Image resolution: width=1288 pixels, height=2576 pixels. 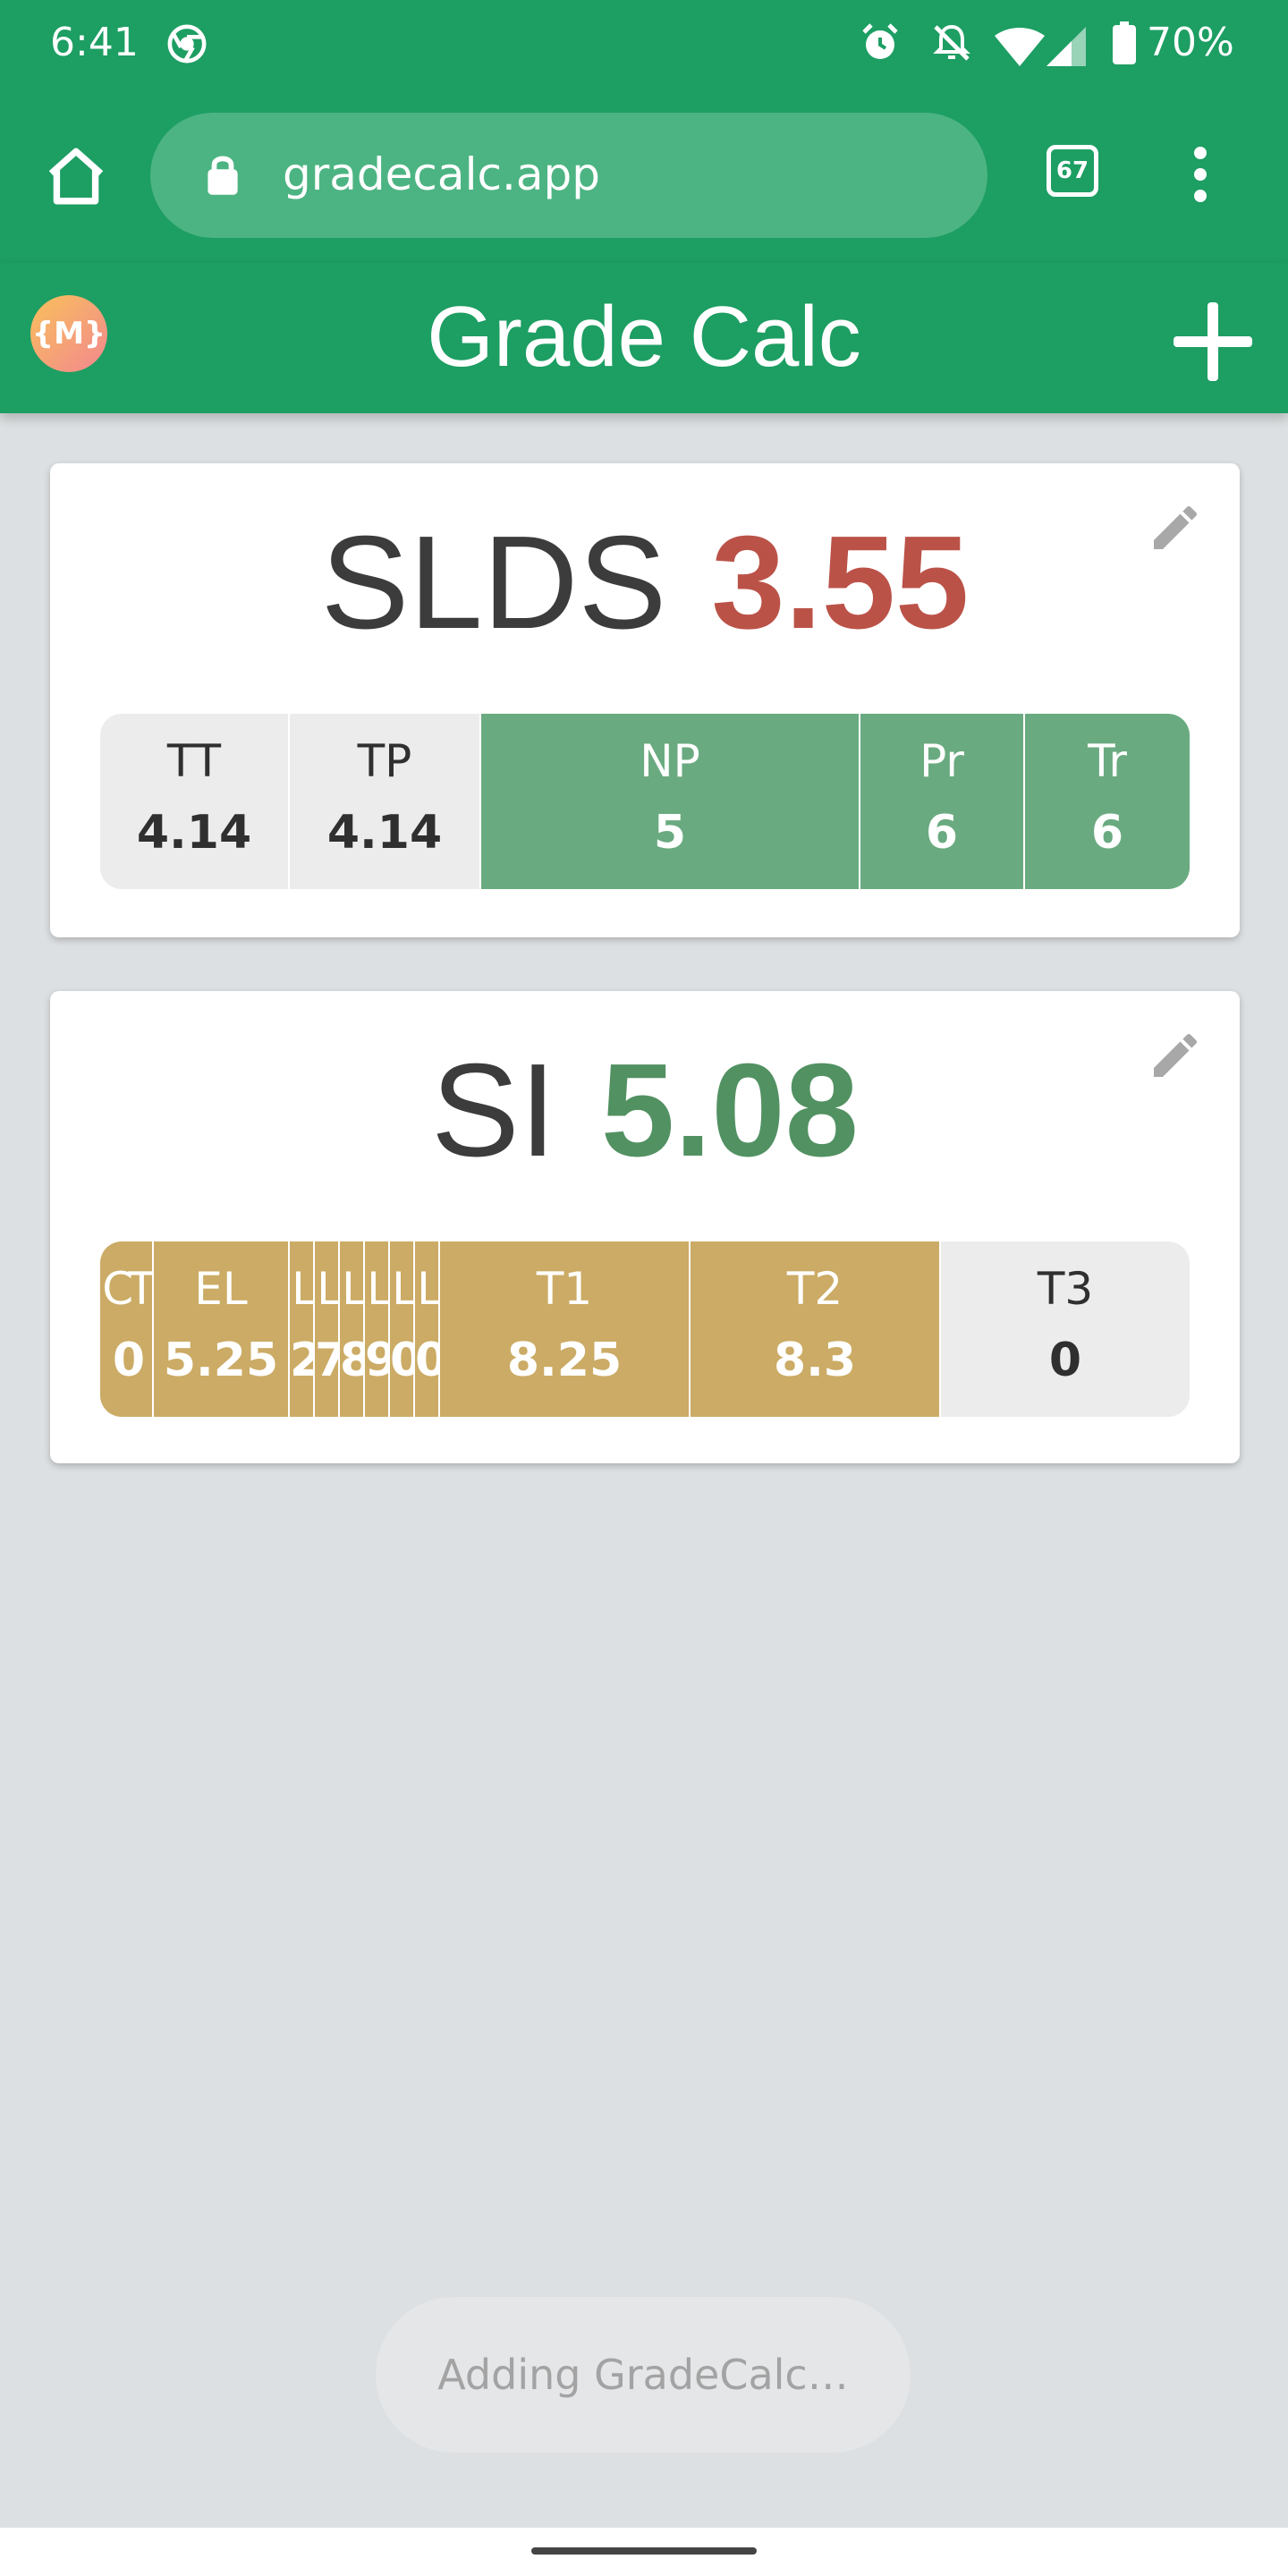 I want to click on component-segment: L 2, so click(x=302, y=1329).